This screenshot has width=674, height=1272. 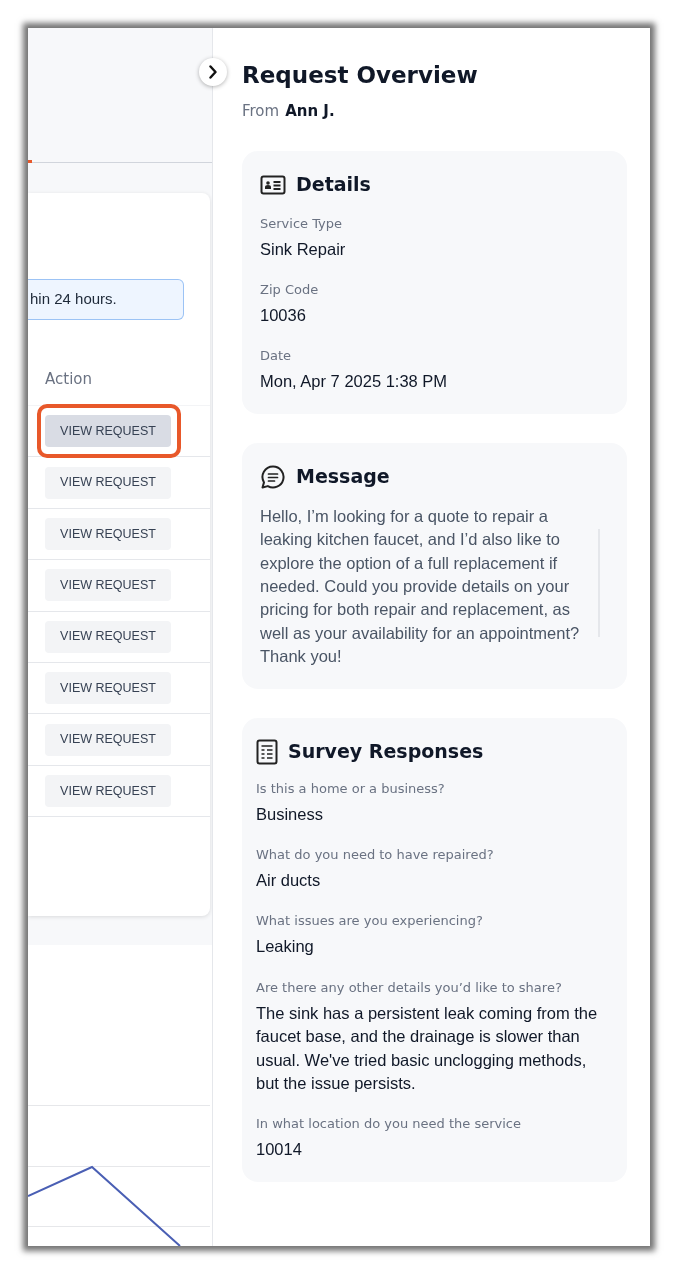 What do you see at coordinates (343, 477) in the screenshot?
I see `section-title: Message` at bounding box center [343, 477].